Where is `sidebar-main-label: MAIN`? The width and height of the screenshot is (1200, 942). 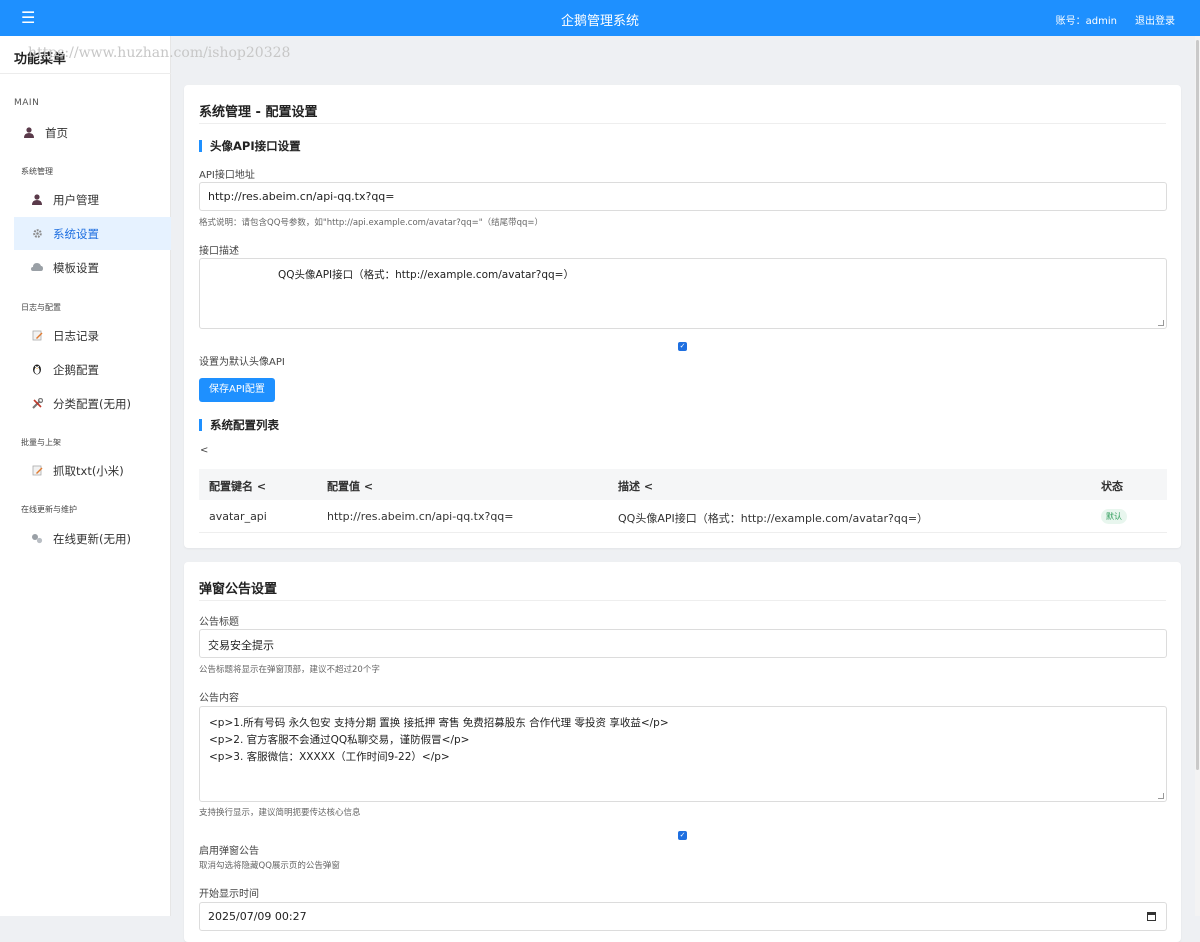
sidebar-main-label: MAIN is located at coordinates (27, 103).